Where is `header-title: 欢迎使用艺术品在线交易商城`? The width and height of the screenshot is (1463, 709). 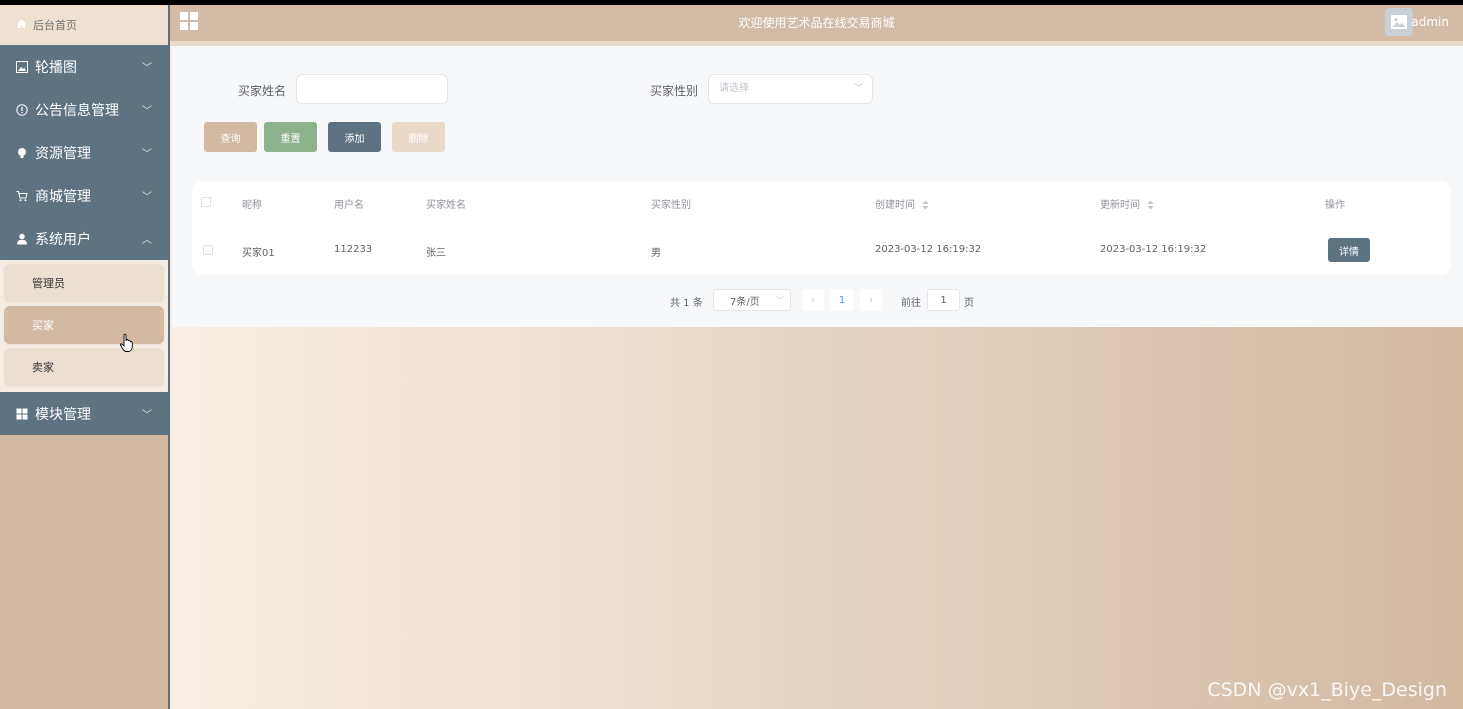
header-title: 欢迎使用艺术品在线交易商城 is located at coordinates (816, 23).